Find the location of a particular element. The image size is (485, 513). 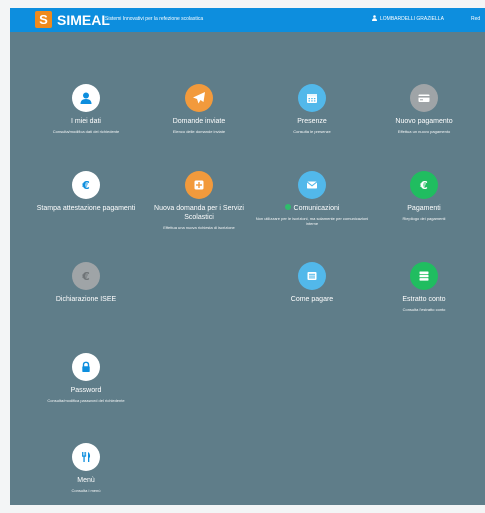

lock-icon is located at coordinates (86, 366).